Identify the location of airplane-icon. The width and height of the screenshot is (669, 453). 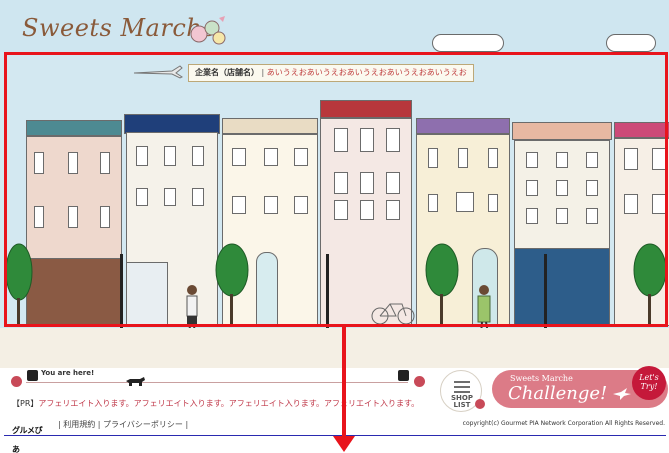
(158, 72).